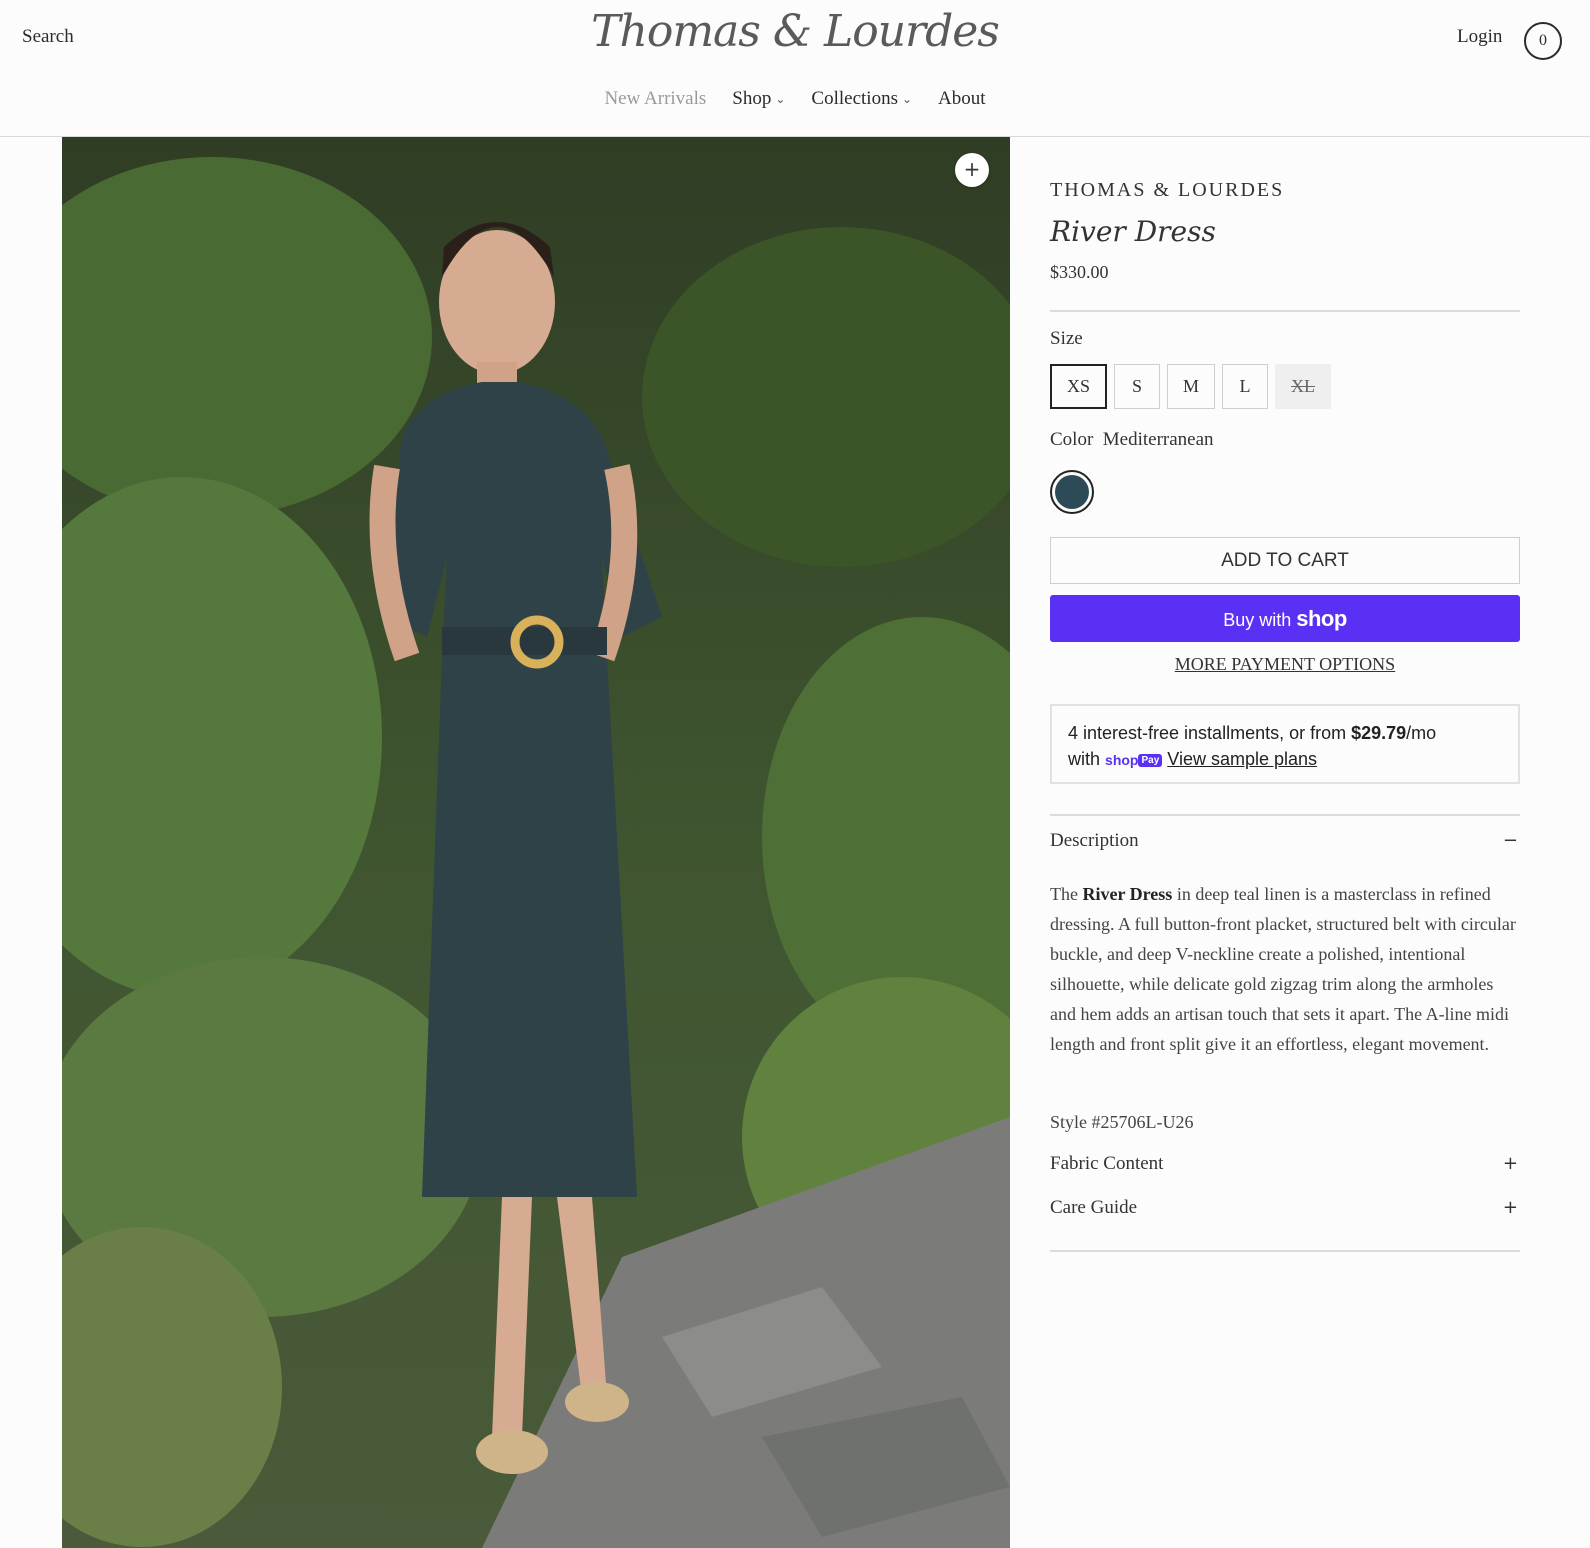 Image resolution: width=1590 pixels, height=1548 pixels. I want to click on nav-collections-label: Collections, so click(854, 98).